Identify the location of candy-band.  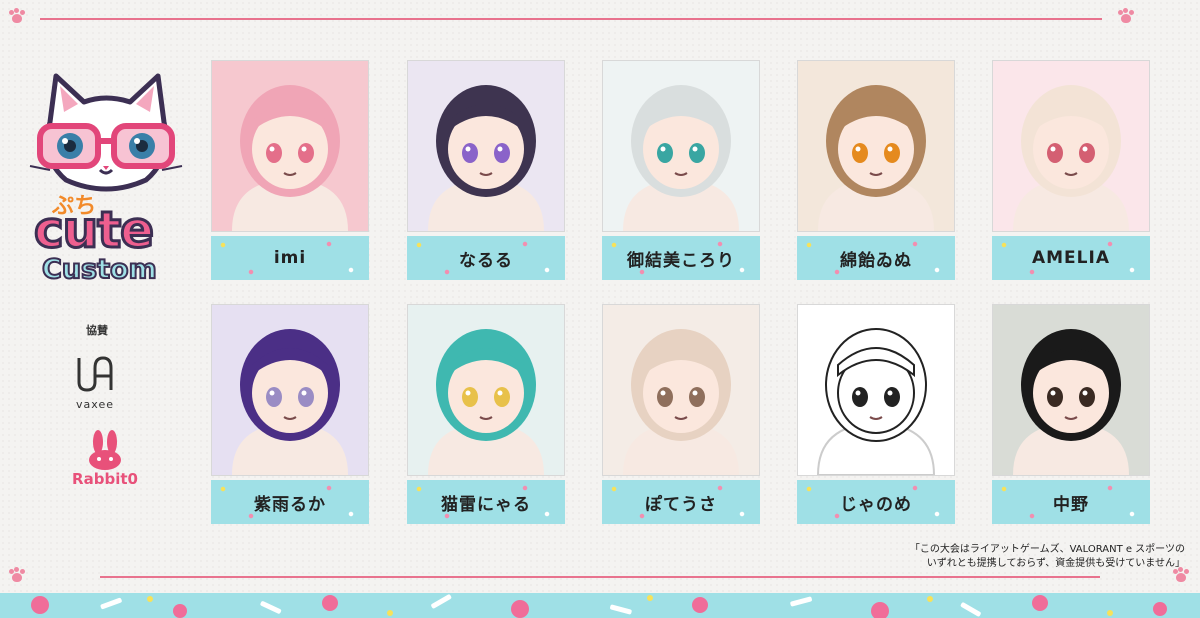
(600, 605).